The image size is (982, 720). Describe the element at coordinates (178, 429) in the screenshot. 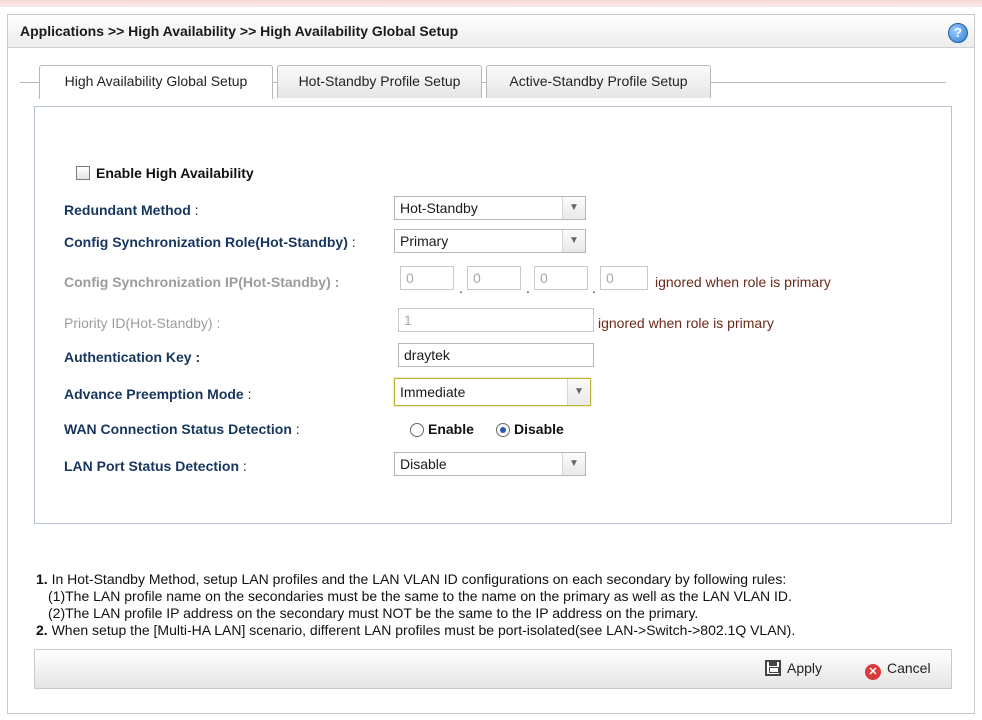

I see `wan-detect-label: WAN Connection Status Detection` at that location.